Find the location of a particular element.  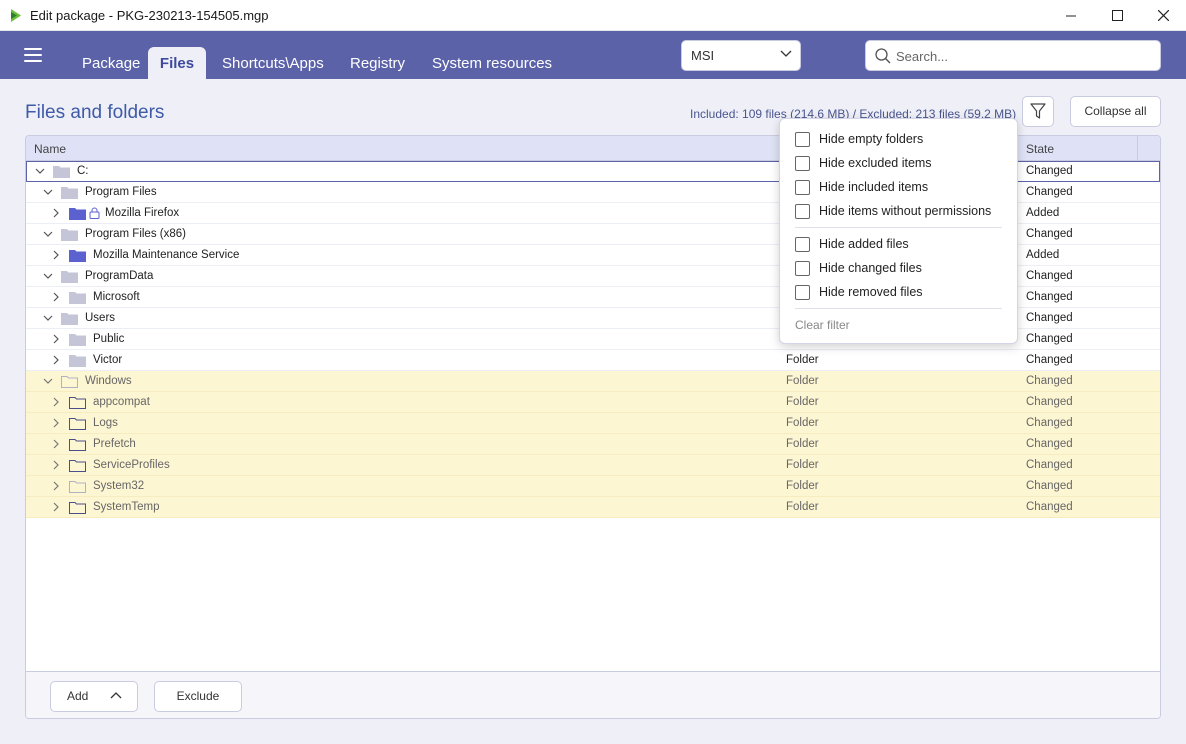

table-row: Windows Folder Changed is located at coordinates (593, 381).